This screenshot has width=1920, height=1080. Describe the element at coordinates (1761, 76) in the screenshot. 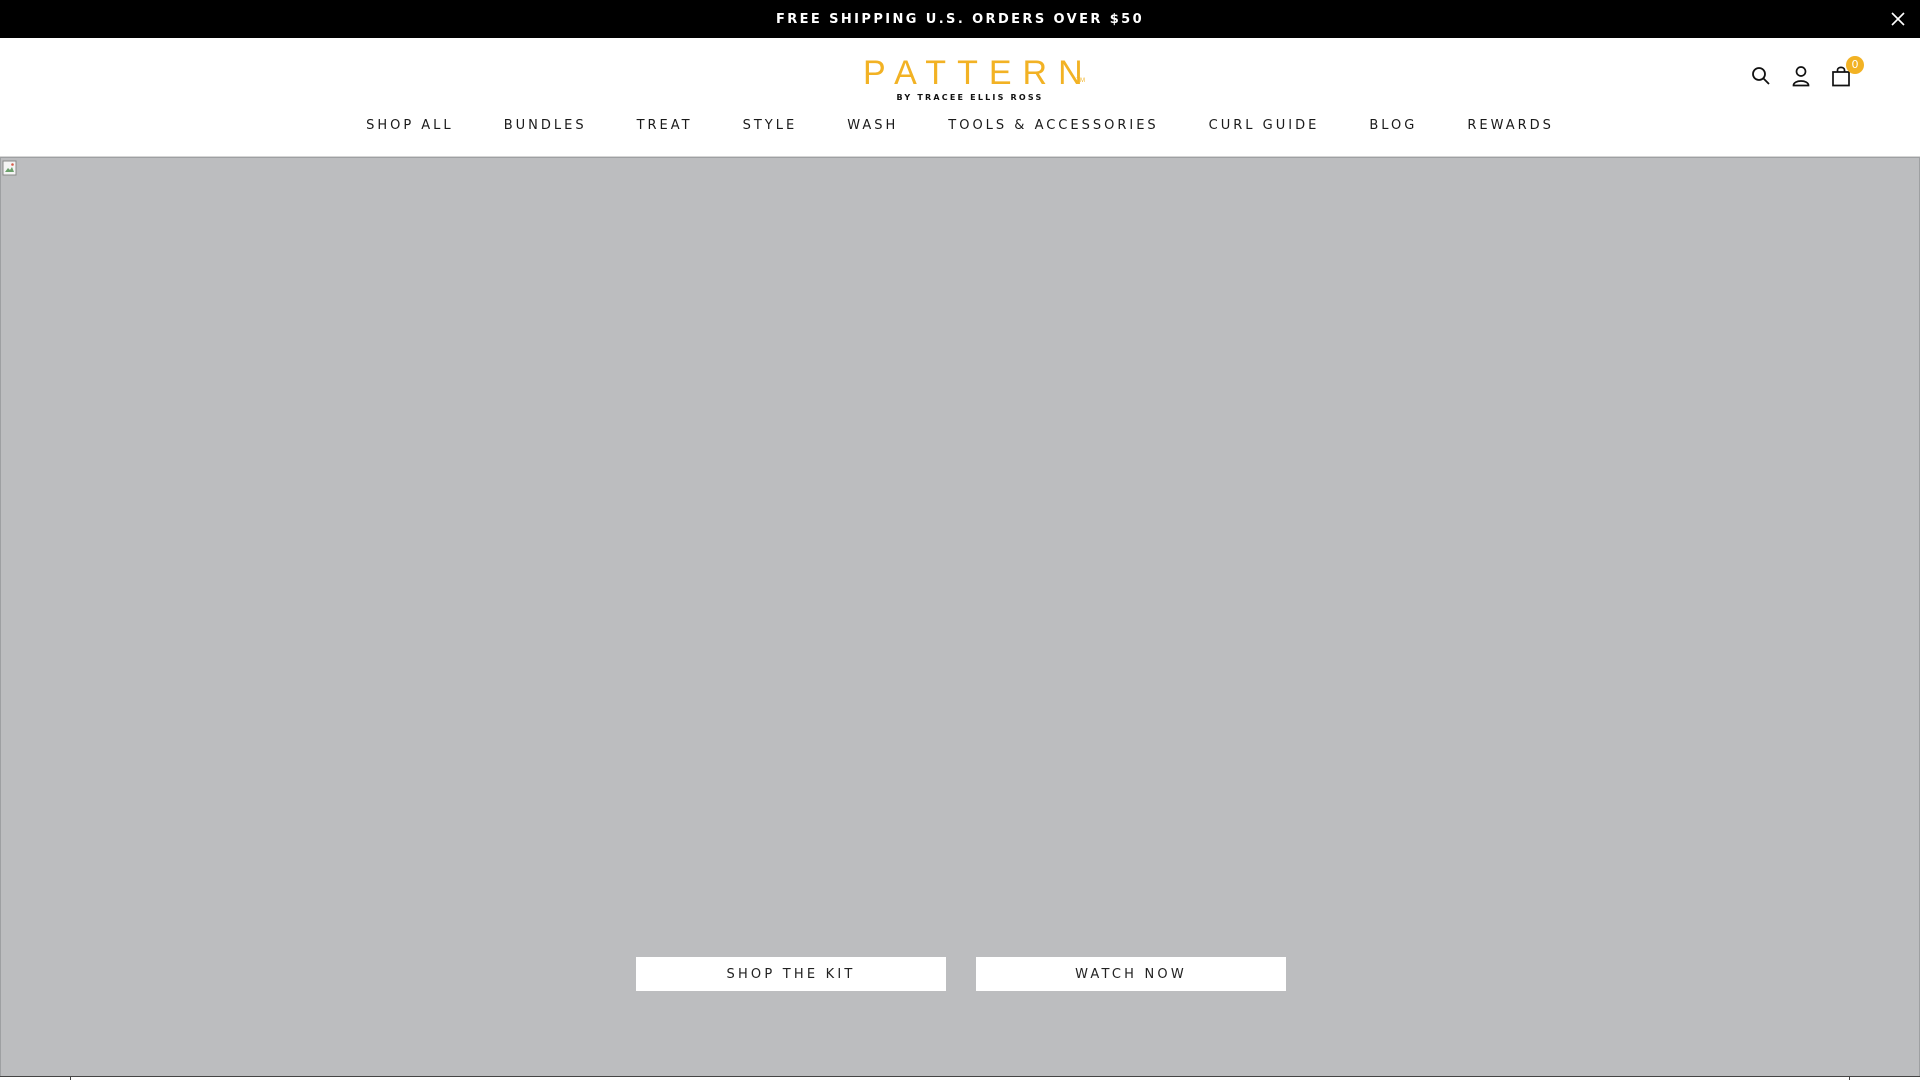

I see `search-icon` at that location.